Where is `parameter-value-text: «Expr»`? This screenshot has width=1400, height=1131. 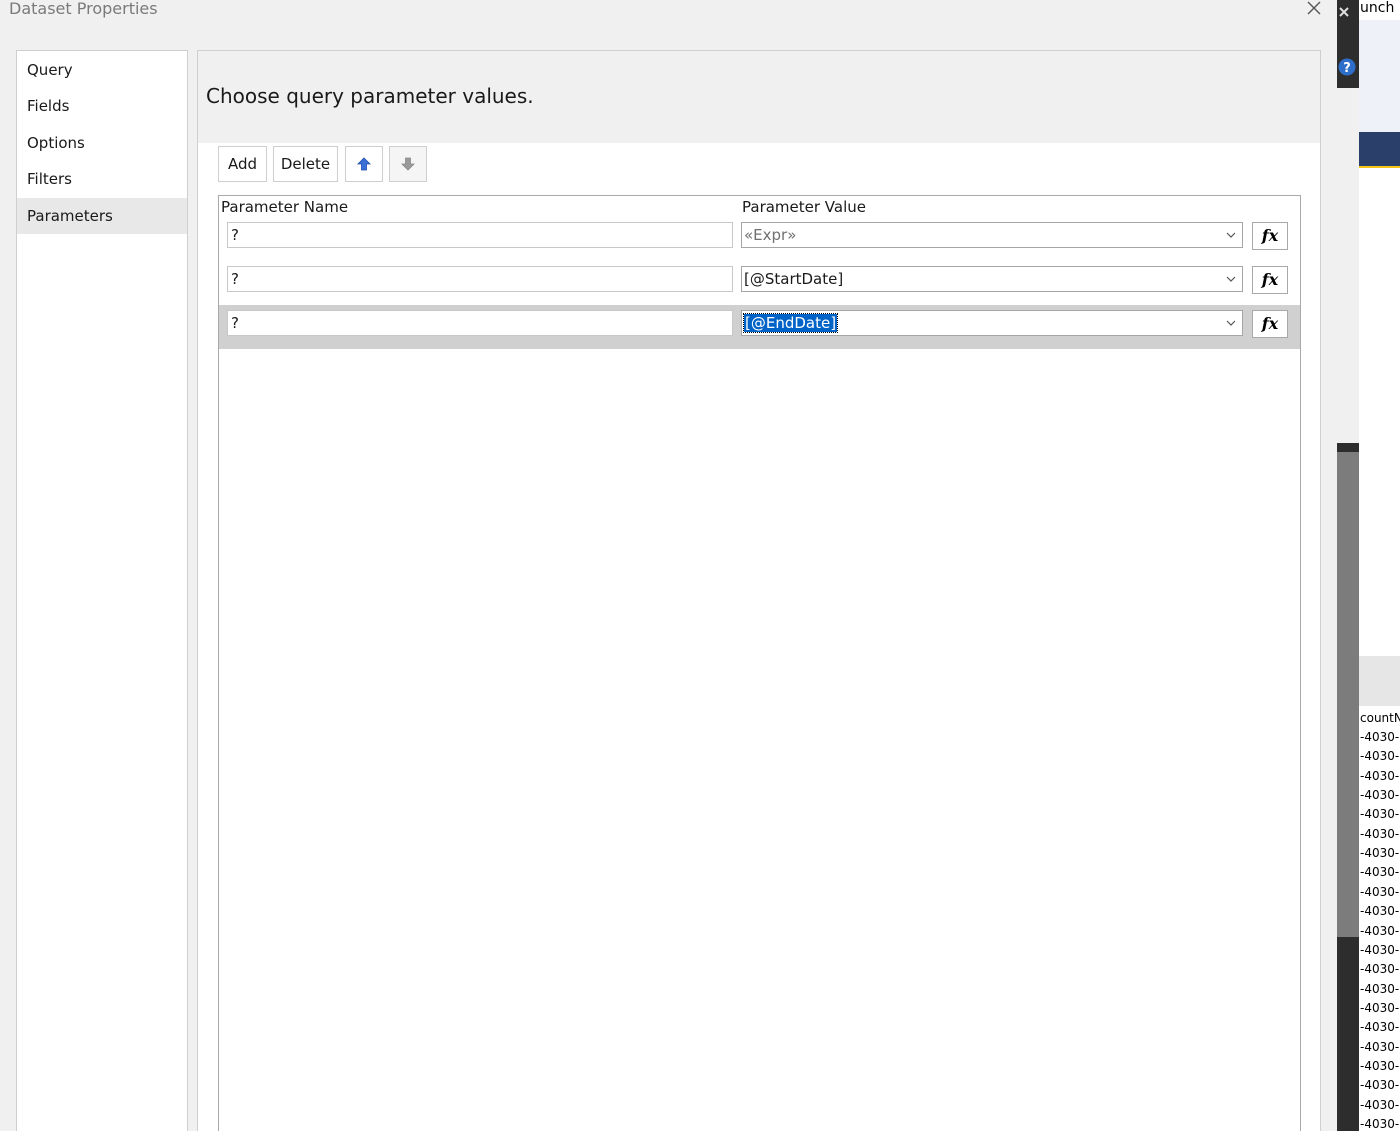 parameter-value-text: «Expr» is located at coordinates (770, 235).